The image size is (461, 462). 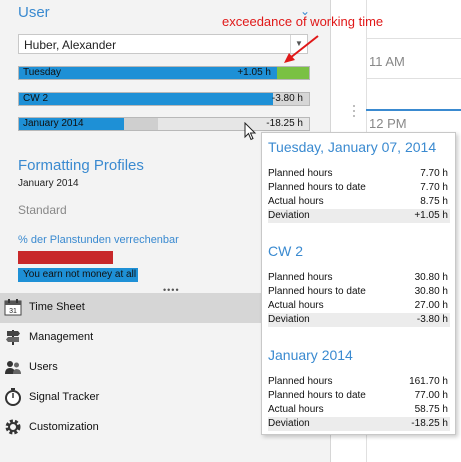 I want to click on day-balance-bar: Tuesday +1.05 h, so click(x=164, y=73).